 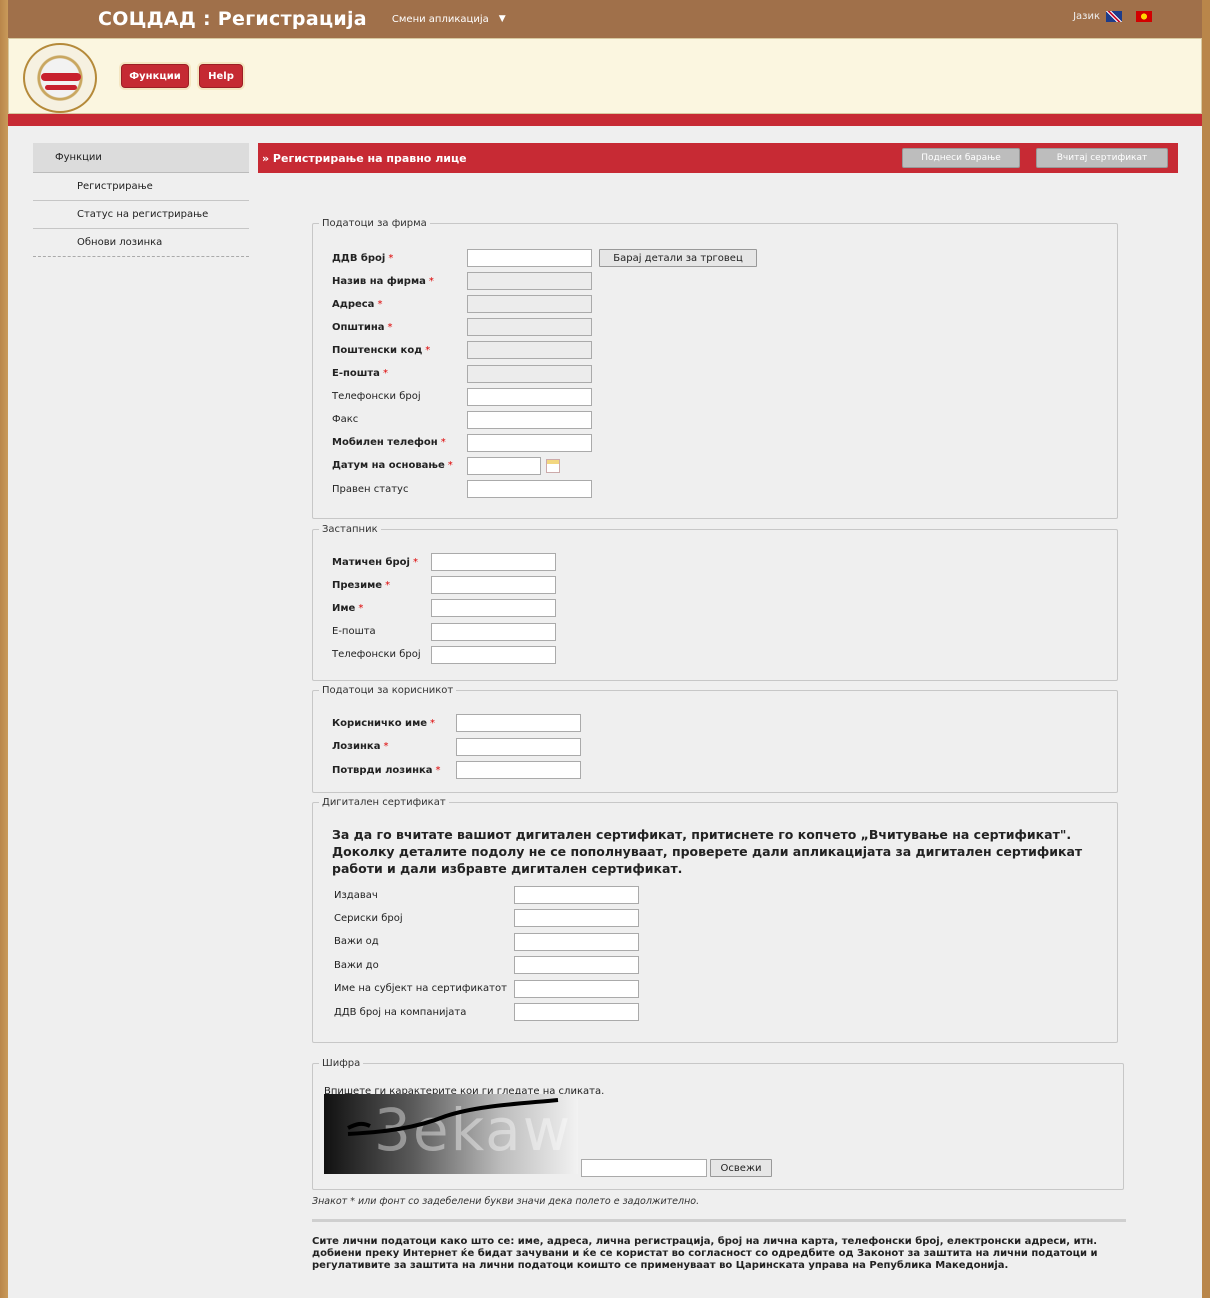 I want to click on certificate-row: Сериски број, so click(x=368, y=918).